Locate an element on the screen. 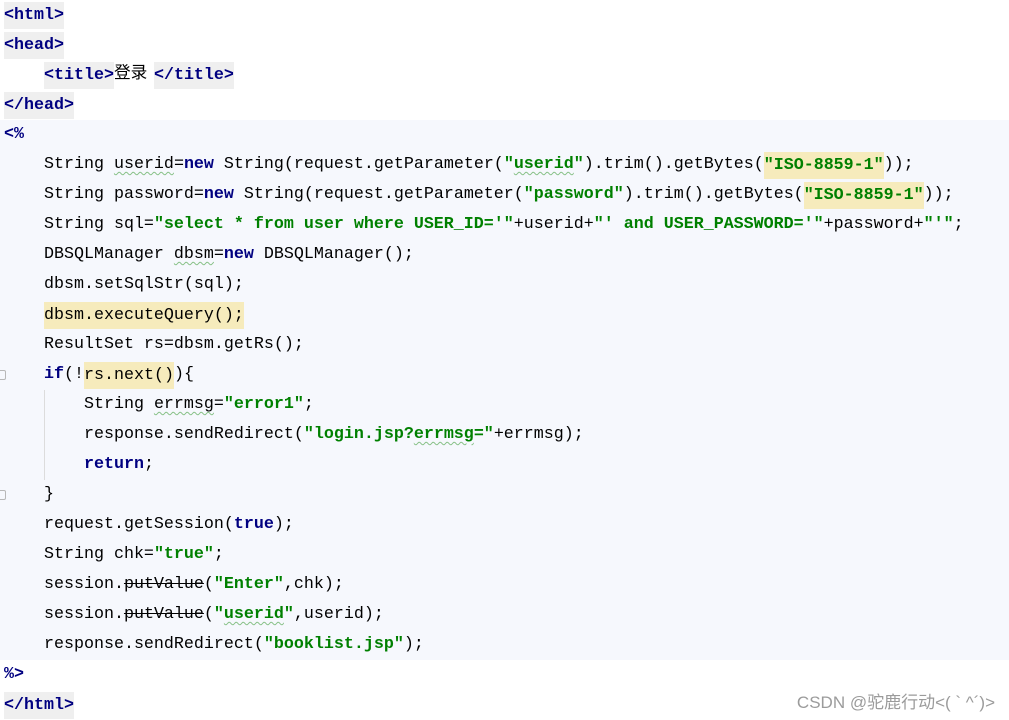 The height and width of the screenshot is (720, 1009). code-token: "true" is located at coordinates (183, 554).